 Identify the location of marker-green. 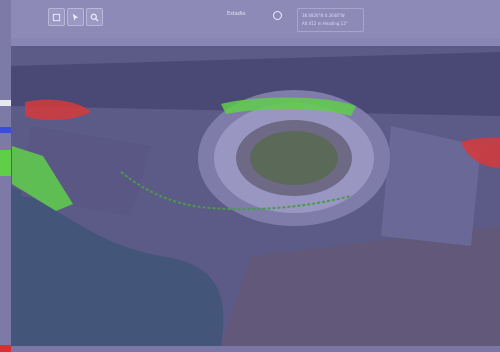
(5, 163).